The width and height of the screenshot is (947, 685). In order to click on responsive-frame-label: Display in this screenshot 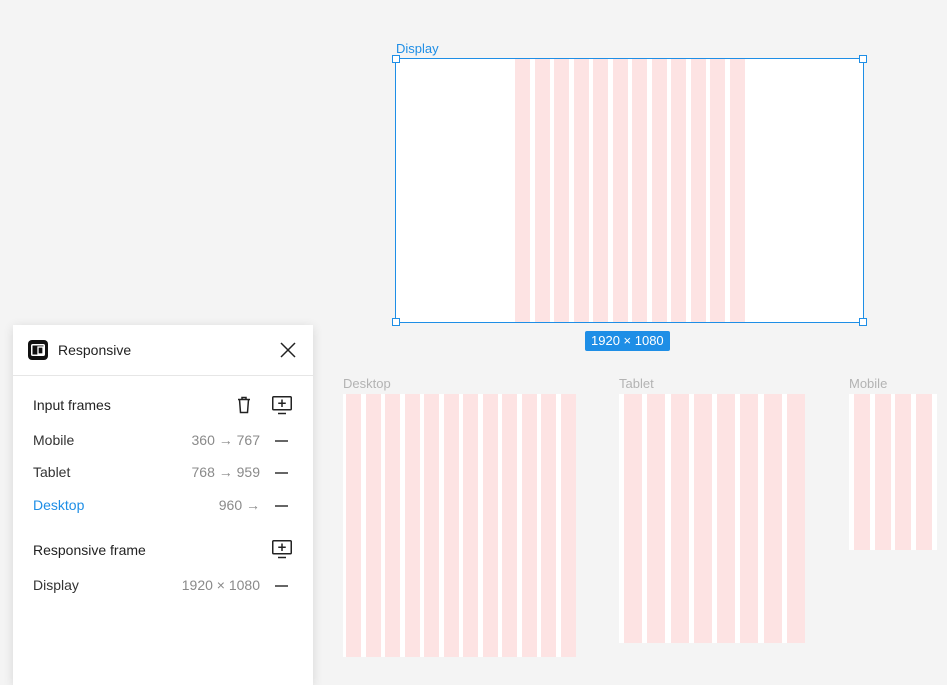, I will do `click(56, 585)`.